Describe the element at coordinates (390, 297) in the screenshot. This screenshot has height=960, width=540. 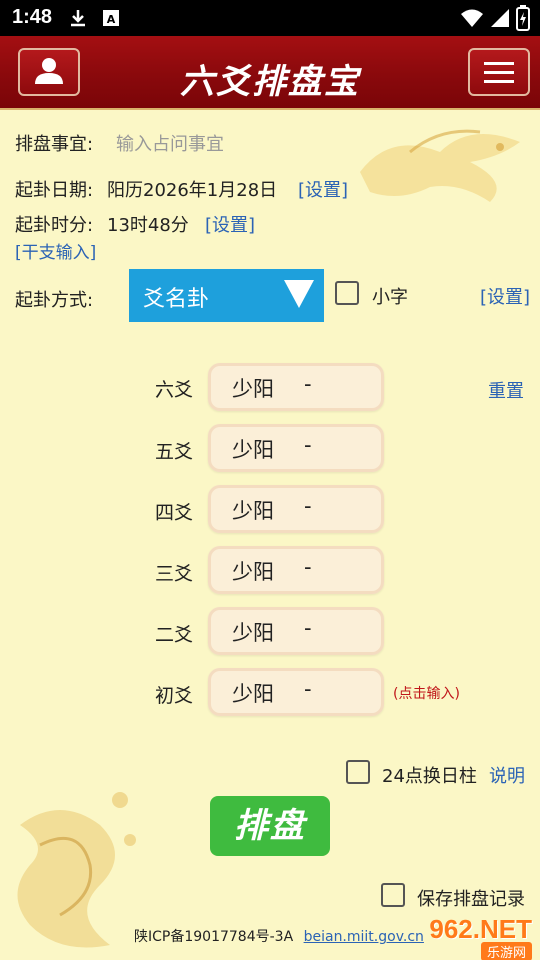
I see `small-text-label: 小字` at that location.